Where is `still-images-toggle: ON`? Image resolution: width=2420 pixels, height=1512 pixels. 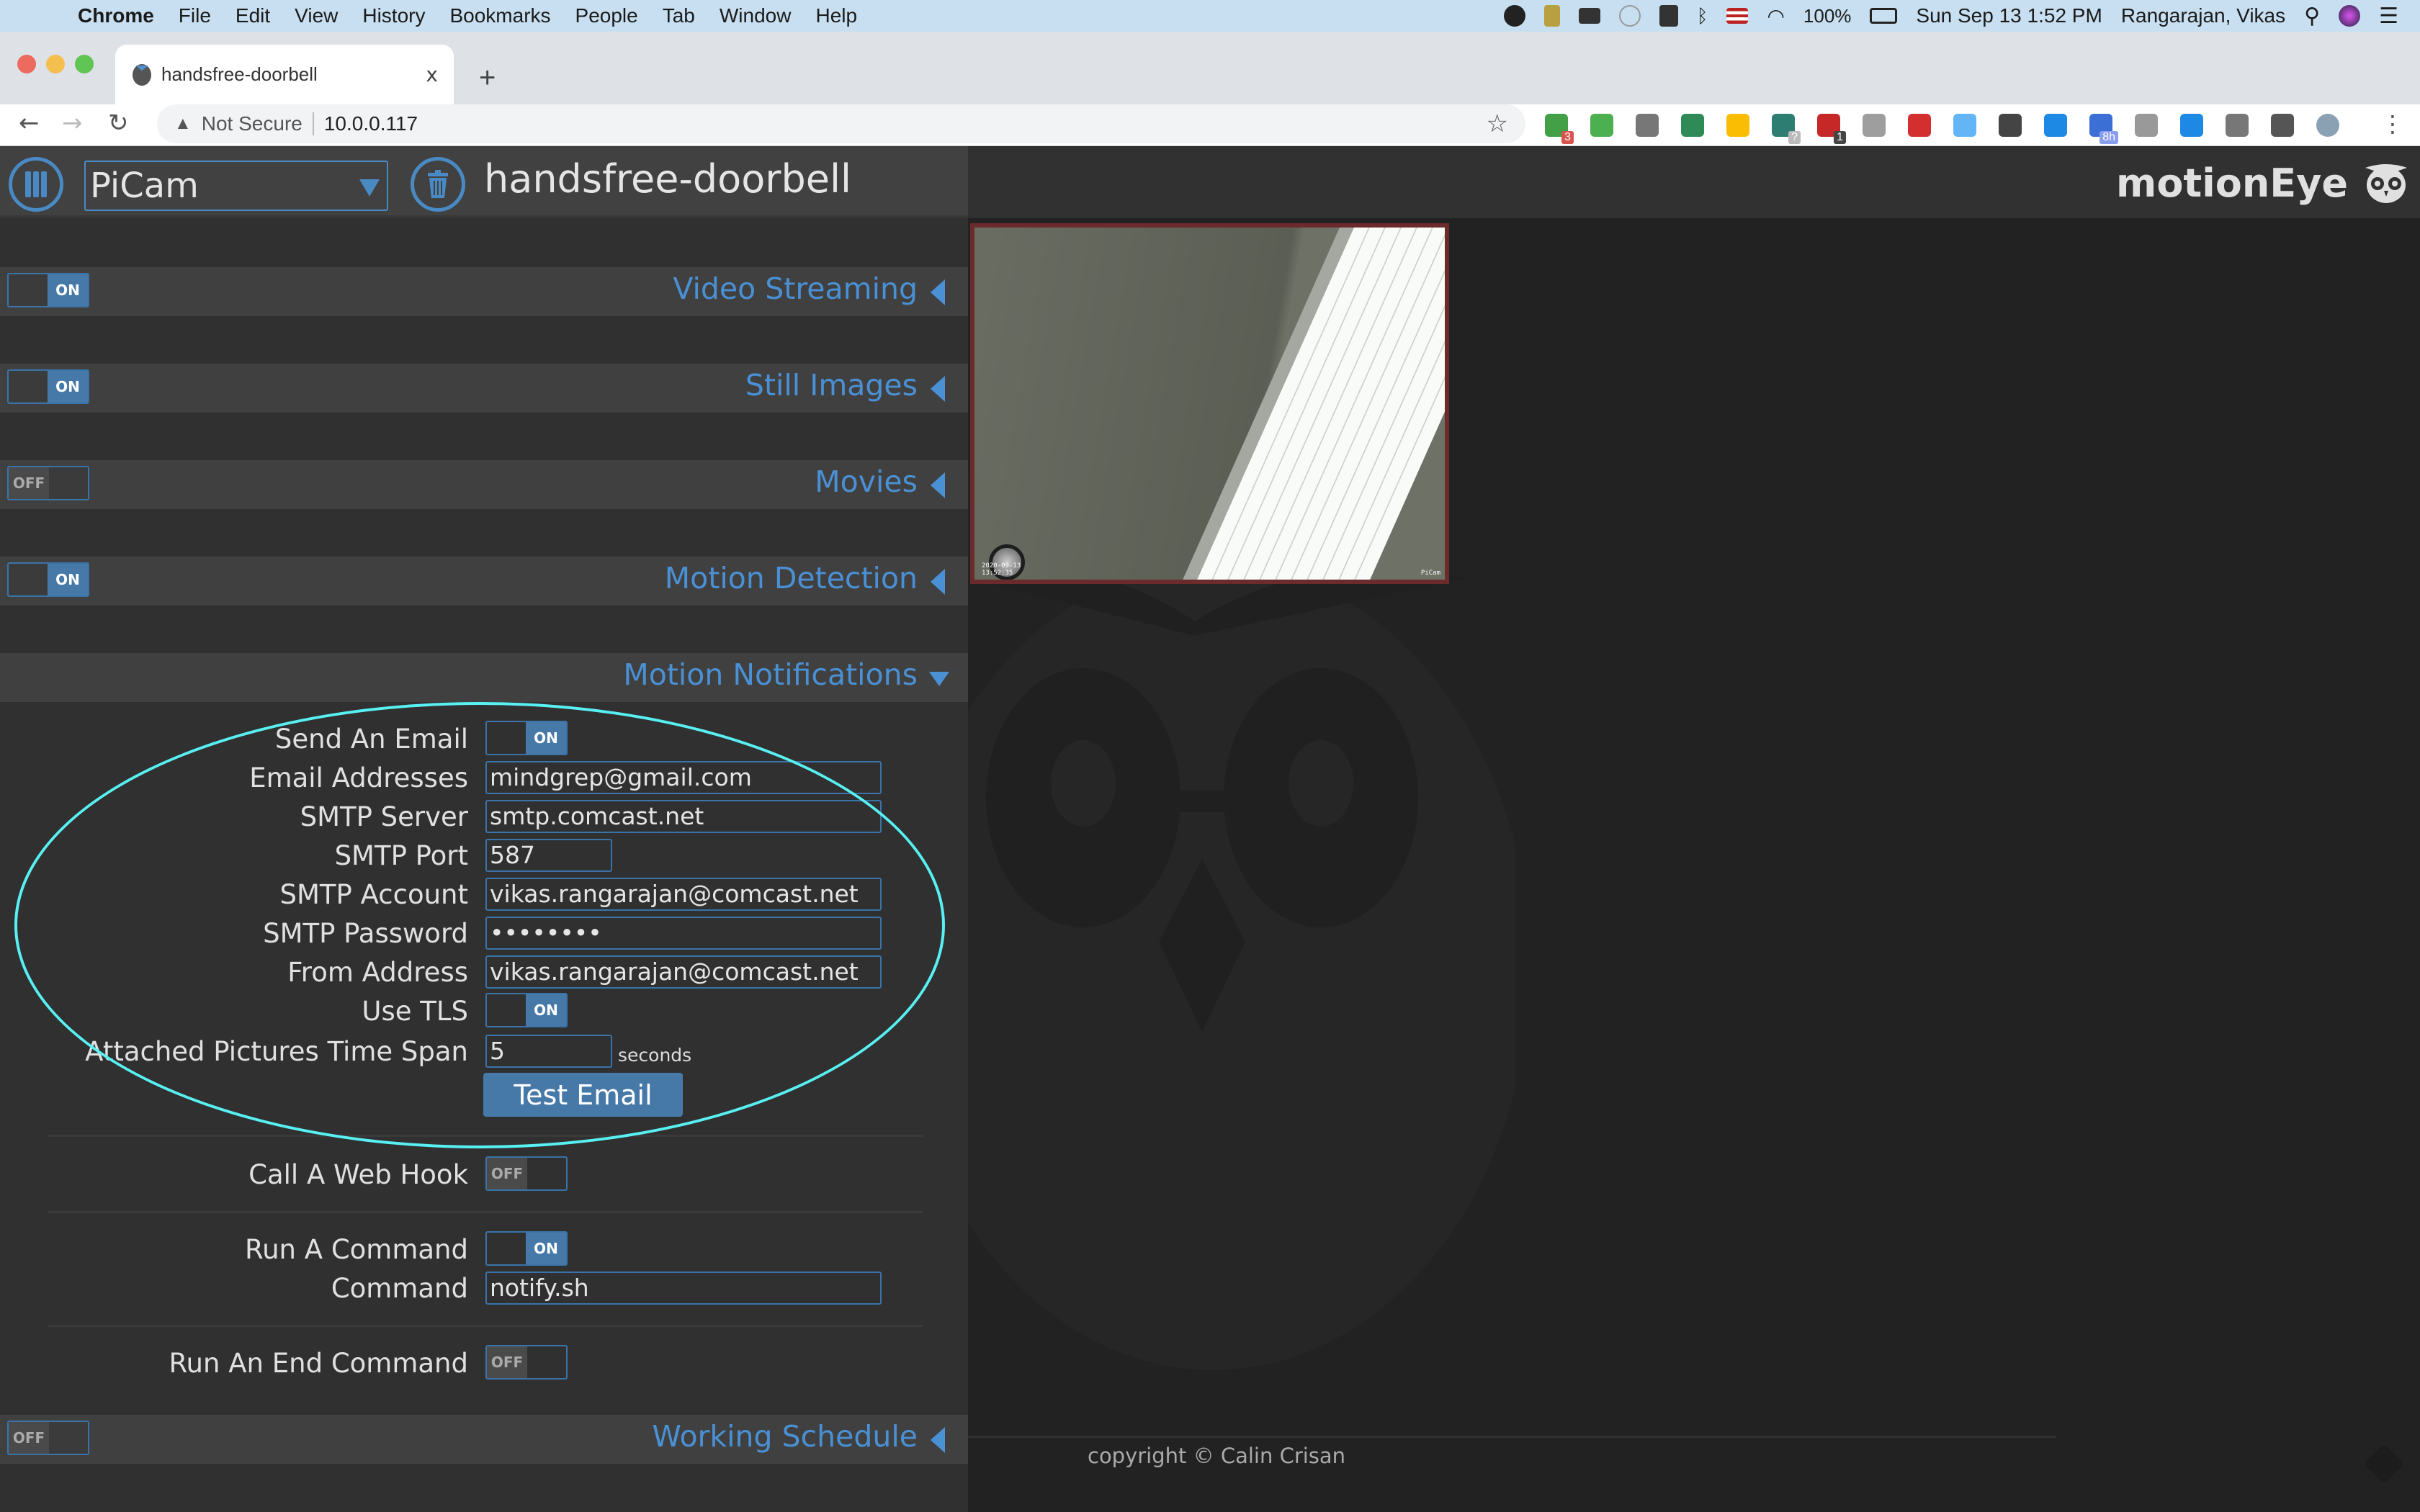
still-images-toggle: ON is located at coordinates (48, 386).